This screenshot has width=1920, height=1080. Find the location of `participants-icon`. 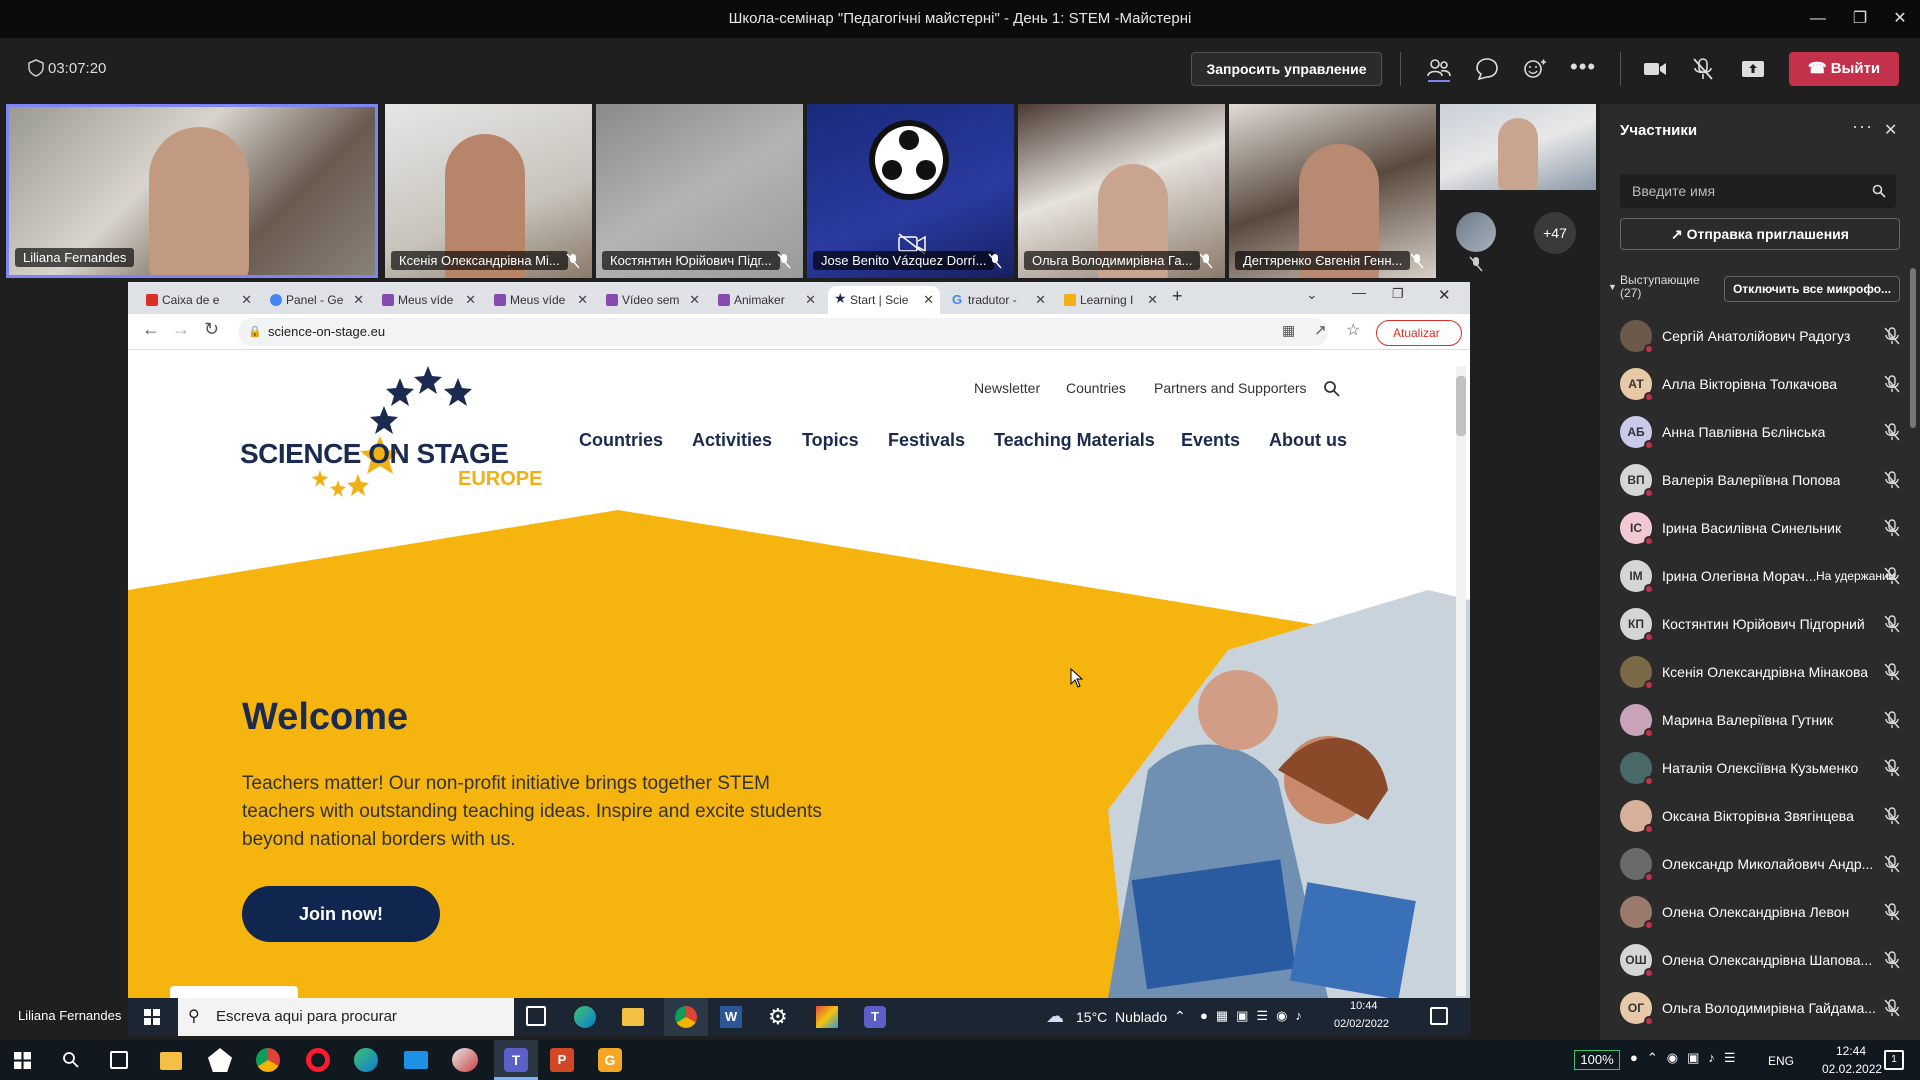

participants-icon is located at coordinates (1439, 69).